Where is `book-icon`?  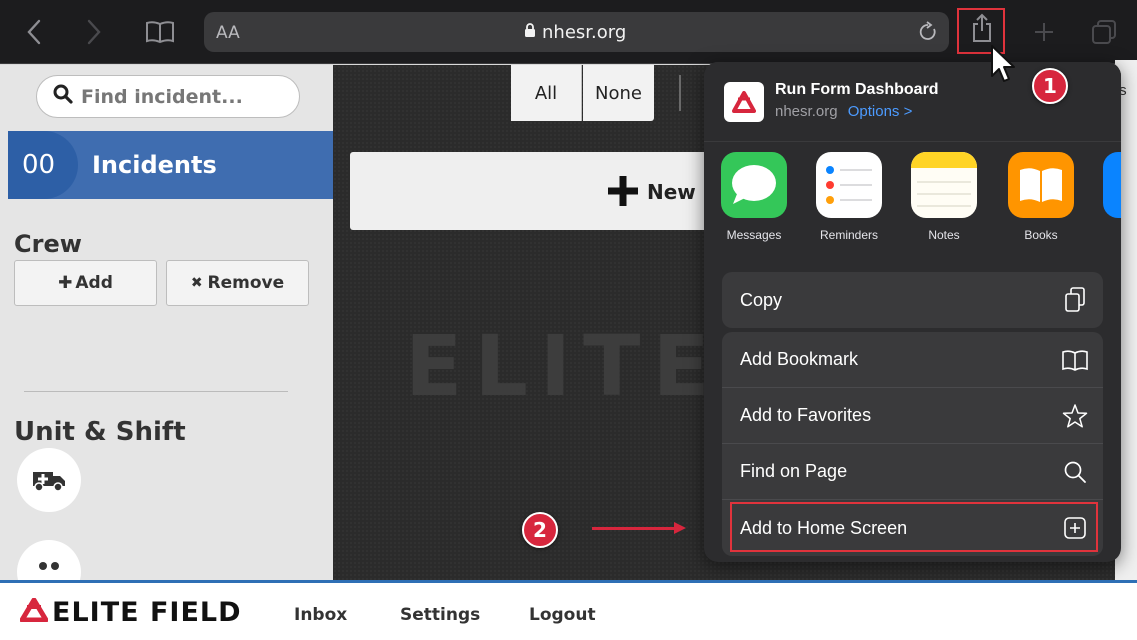 book-icon is located at coordinates (1075, 360).